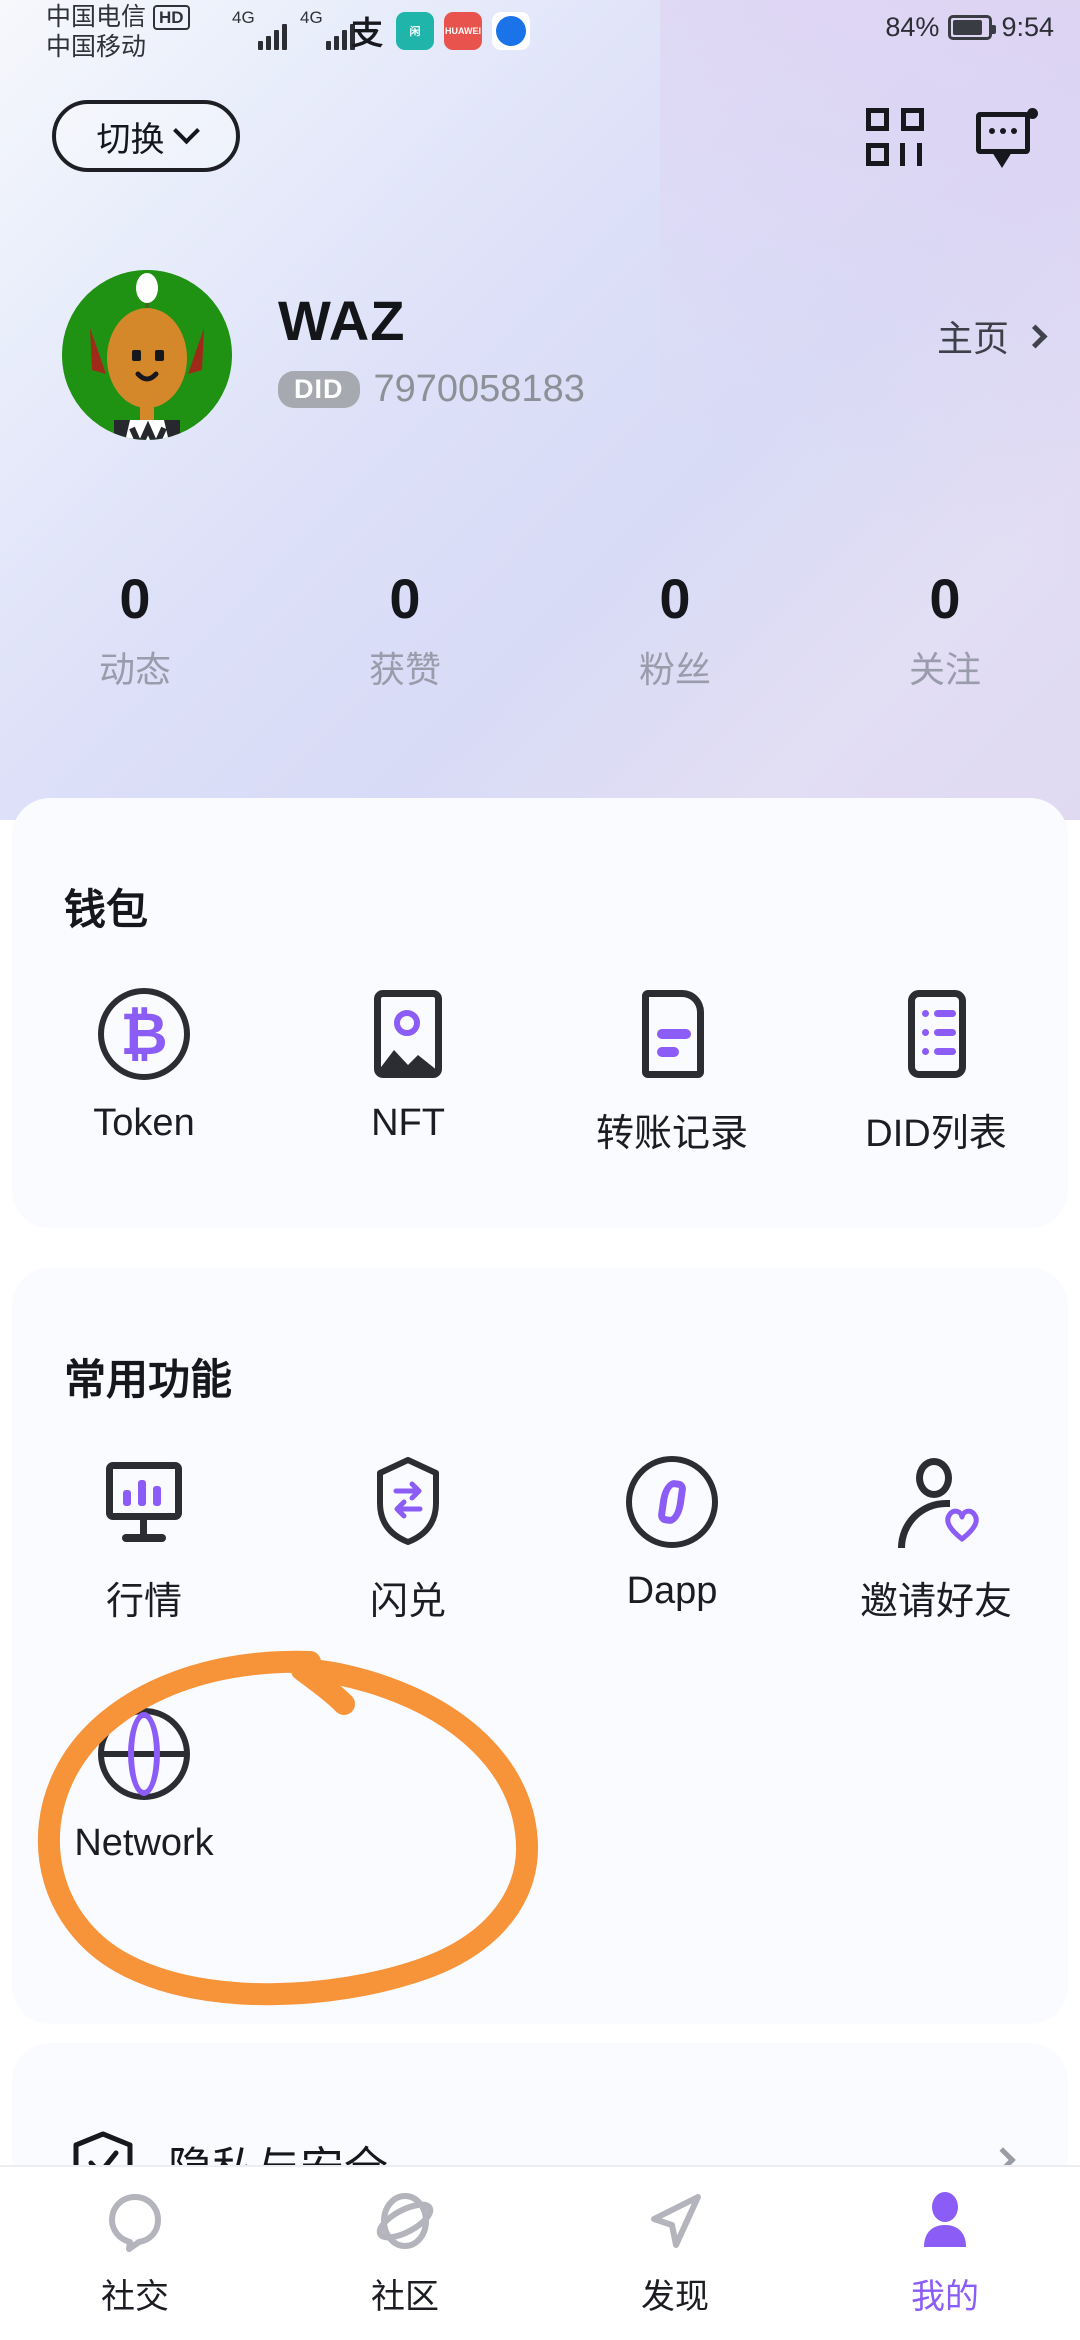 The image size is (1080, 2340). I want to click on person-heart-icon, so click(936, 1502).